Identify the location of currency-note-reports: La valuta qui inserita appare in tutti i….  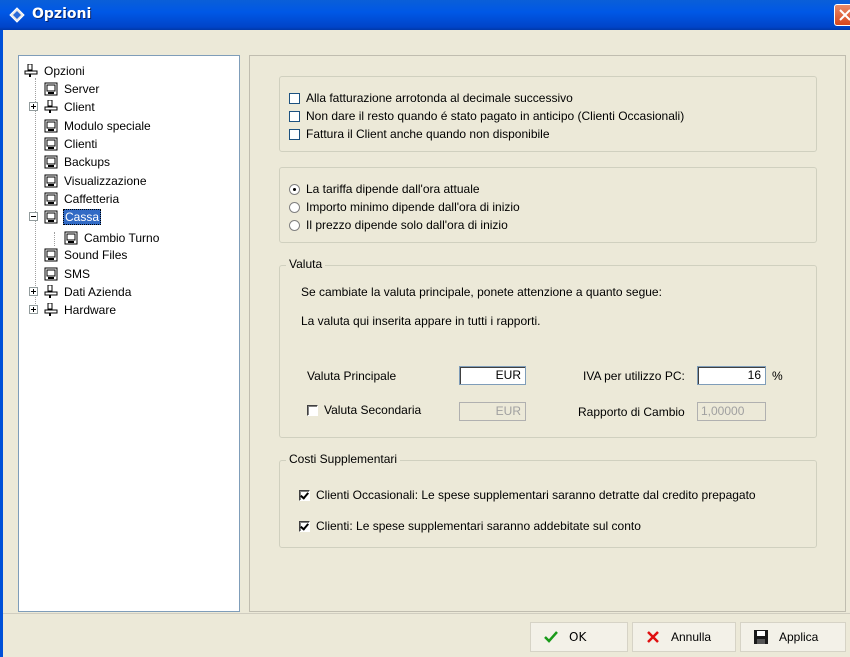
(421, 321).